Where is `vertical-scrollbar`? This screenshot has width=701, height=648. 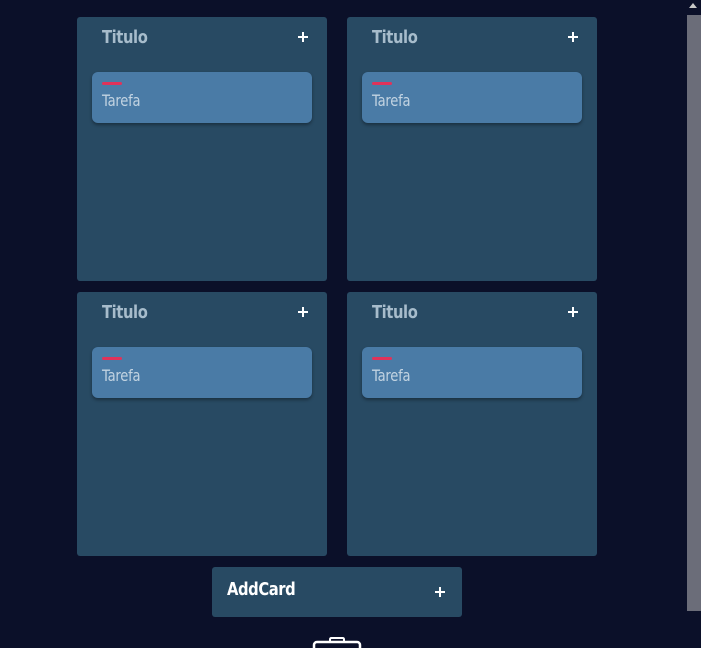 vertical-scrollbar is located at coordinates (693, 324).